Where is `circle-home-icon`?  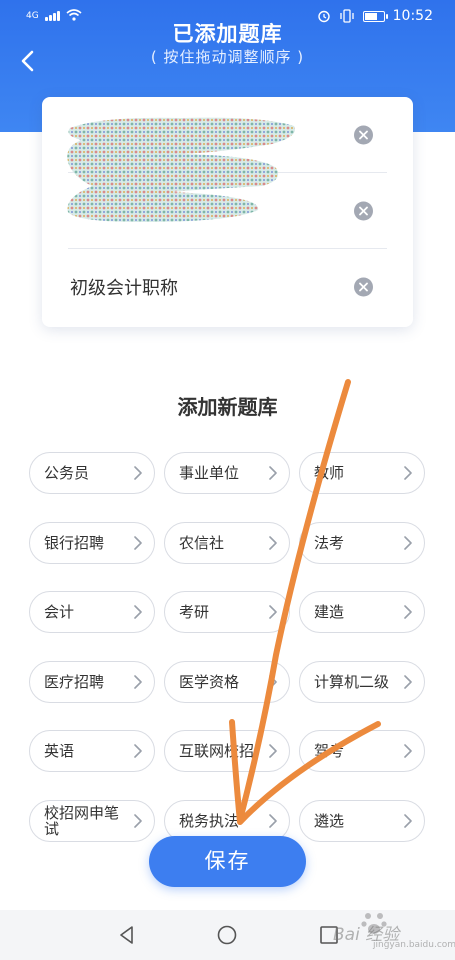
circle-home-icon is located at coordinates (227, 935).